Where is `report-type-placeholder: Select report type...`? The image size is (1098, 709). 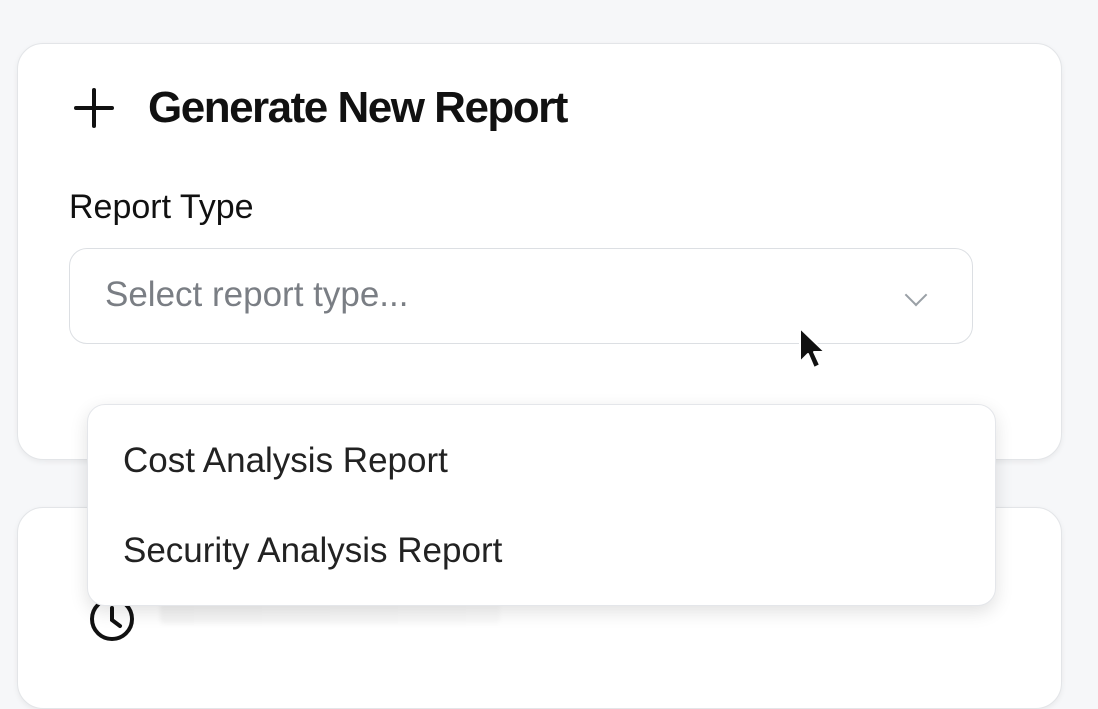
report-type-placeholder: Select report type... is located at coordinates (257, 294).